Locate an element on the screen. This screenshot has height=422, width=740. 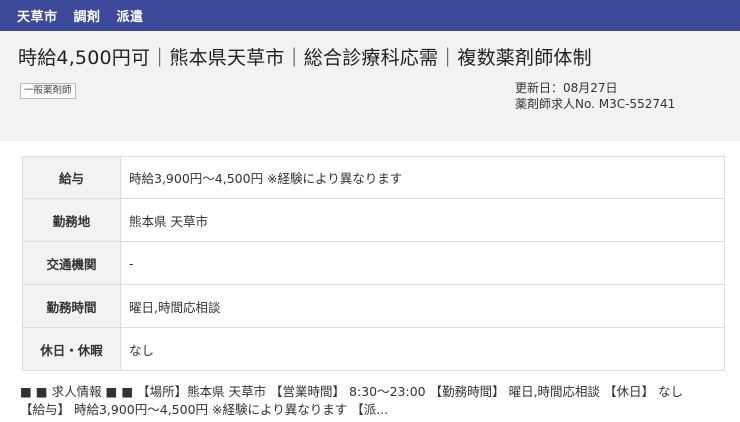
row-value-holidays: なし is located at coordinates (422, 349).